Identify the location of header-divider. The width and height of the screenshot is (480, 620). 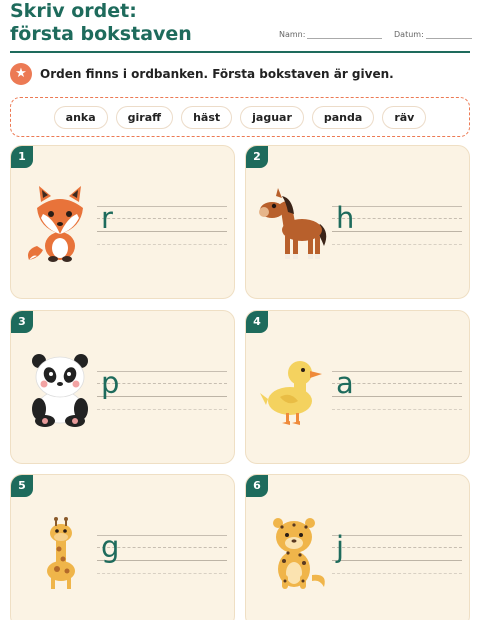
(240, 52).